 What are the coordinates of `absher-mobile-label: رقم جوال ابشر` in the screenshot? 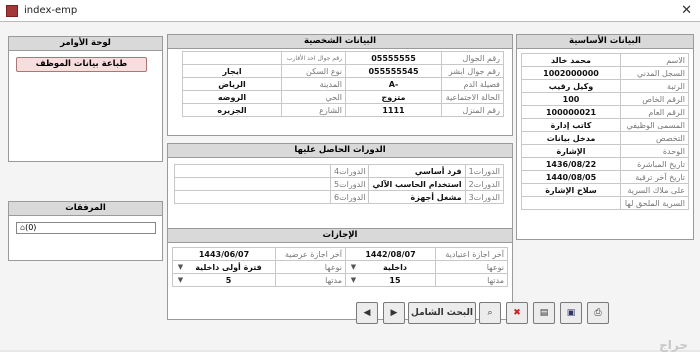 It's located at (472, 71).